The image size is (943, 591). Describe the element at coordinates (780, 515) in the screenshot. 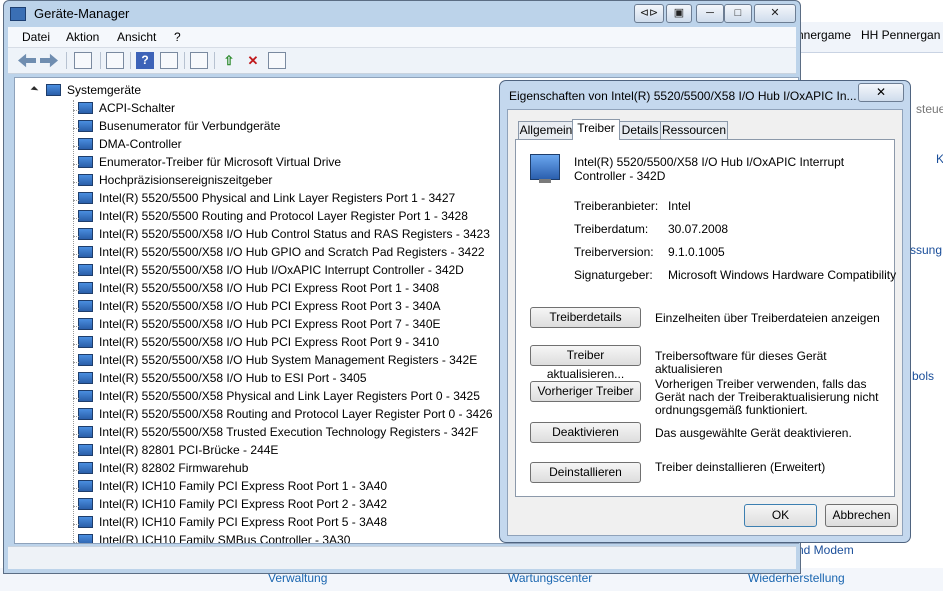

I see `ok-button: OK` at that location.